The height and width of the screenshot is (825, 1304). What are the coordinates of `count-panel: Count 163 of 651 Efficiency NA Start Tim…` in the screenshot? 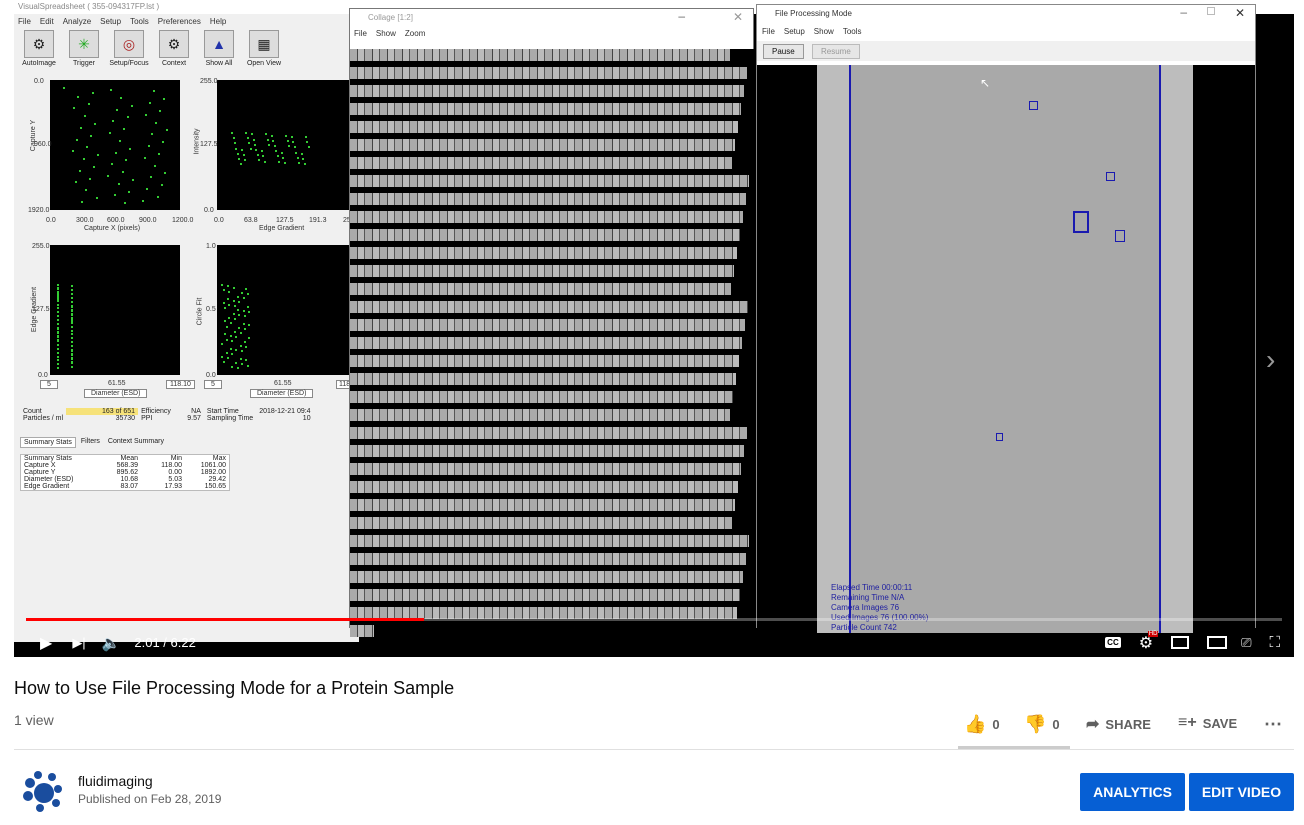 It's located at (189, 415).